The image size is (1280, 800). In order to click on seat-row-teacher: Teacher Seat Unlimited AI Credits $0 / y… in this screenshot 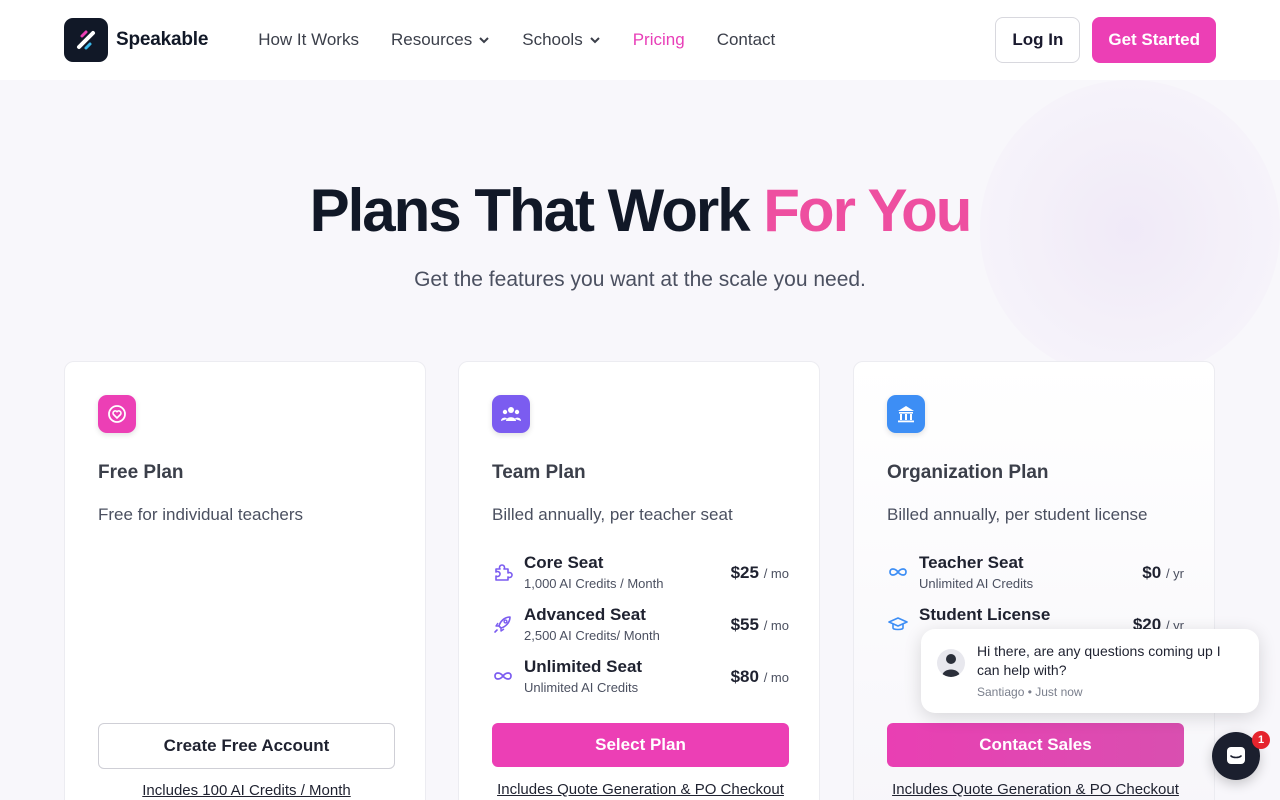, I will do `click(1035, 575)`.